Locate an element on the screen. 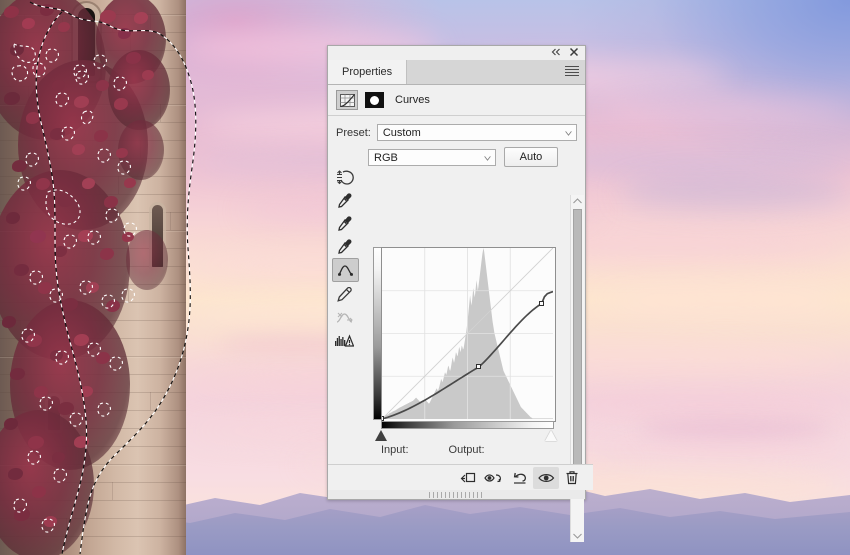 The height and width of the screenshot is (555, 850). eyedropper-white-icon is located at coordinates (344, 246).